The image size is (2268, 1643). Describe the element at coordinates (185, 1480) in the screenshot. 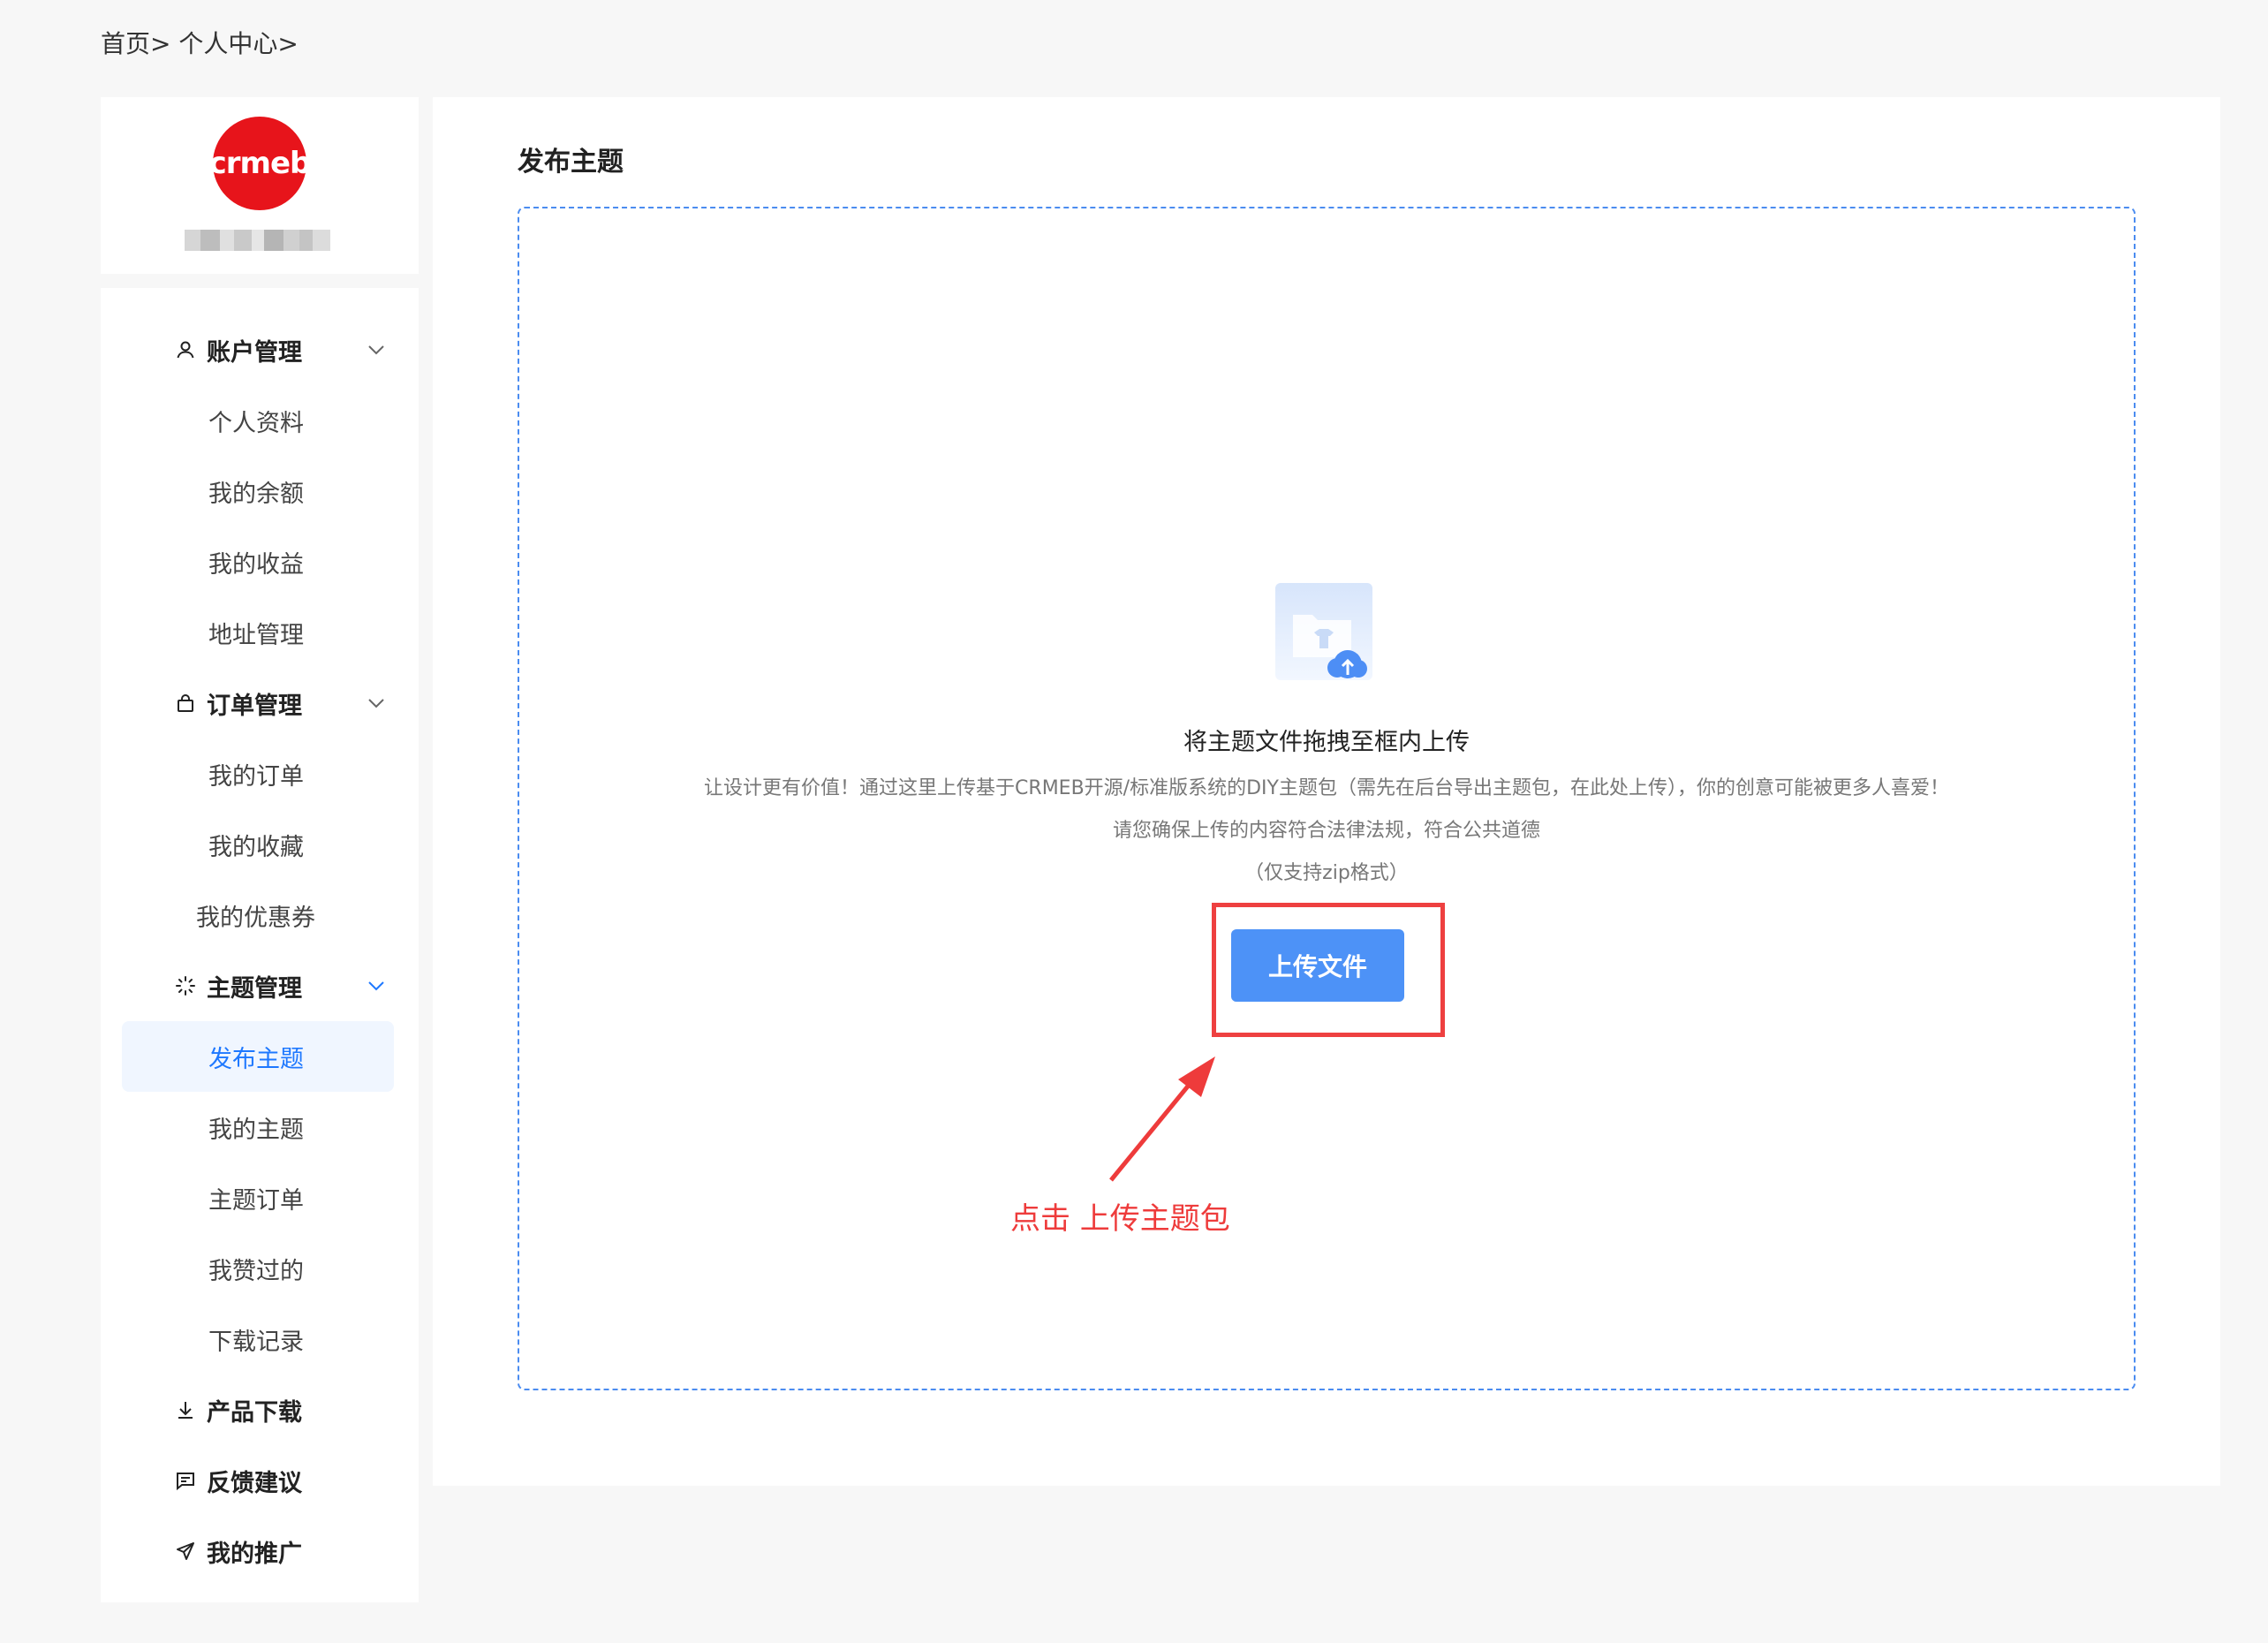

I see `message-icon` at that location.